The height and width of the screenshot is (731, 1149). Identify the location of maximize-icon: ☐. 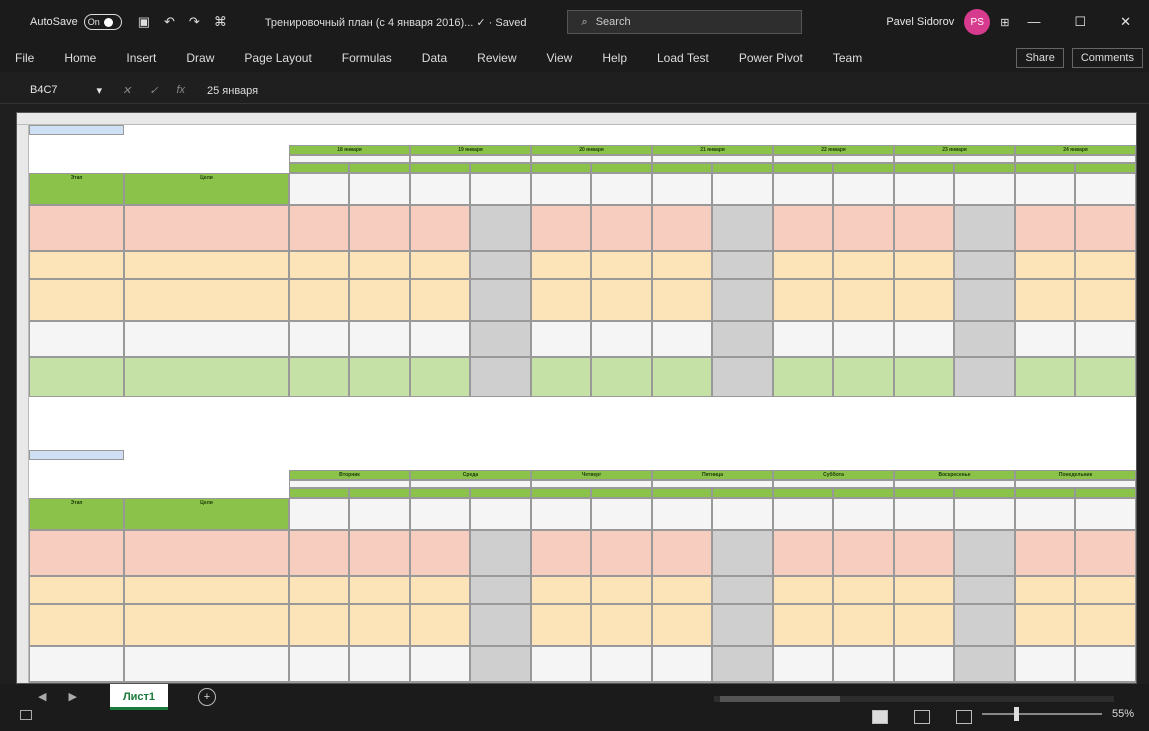
(1080, 22).